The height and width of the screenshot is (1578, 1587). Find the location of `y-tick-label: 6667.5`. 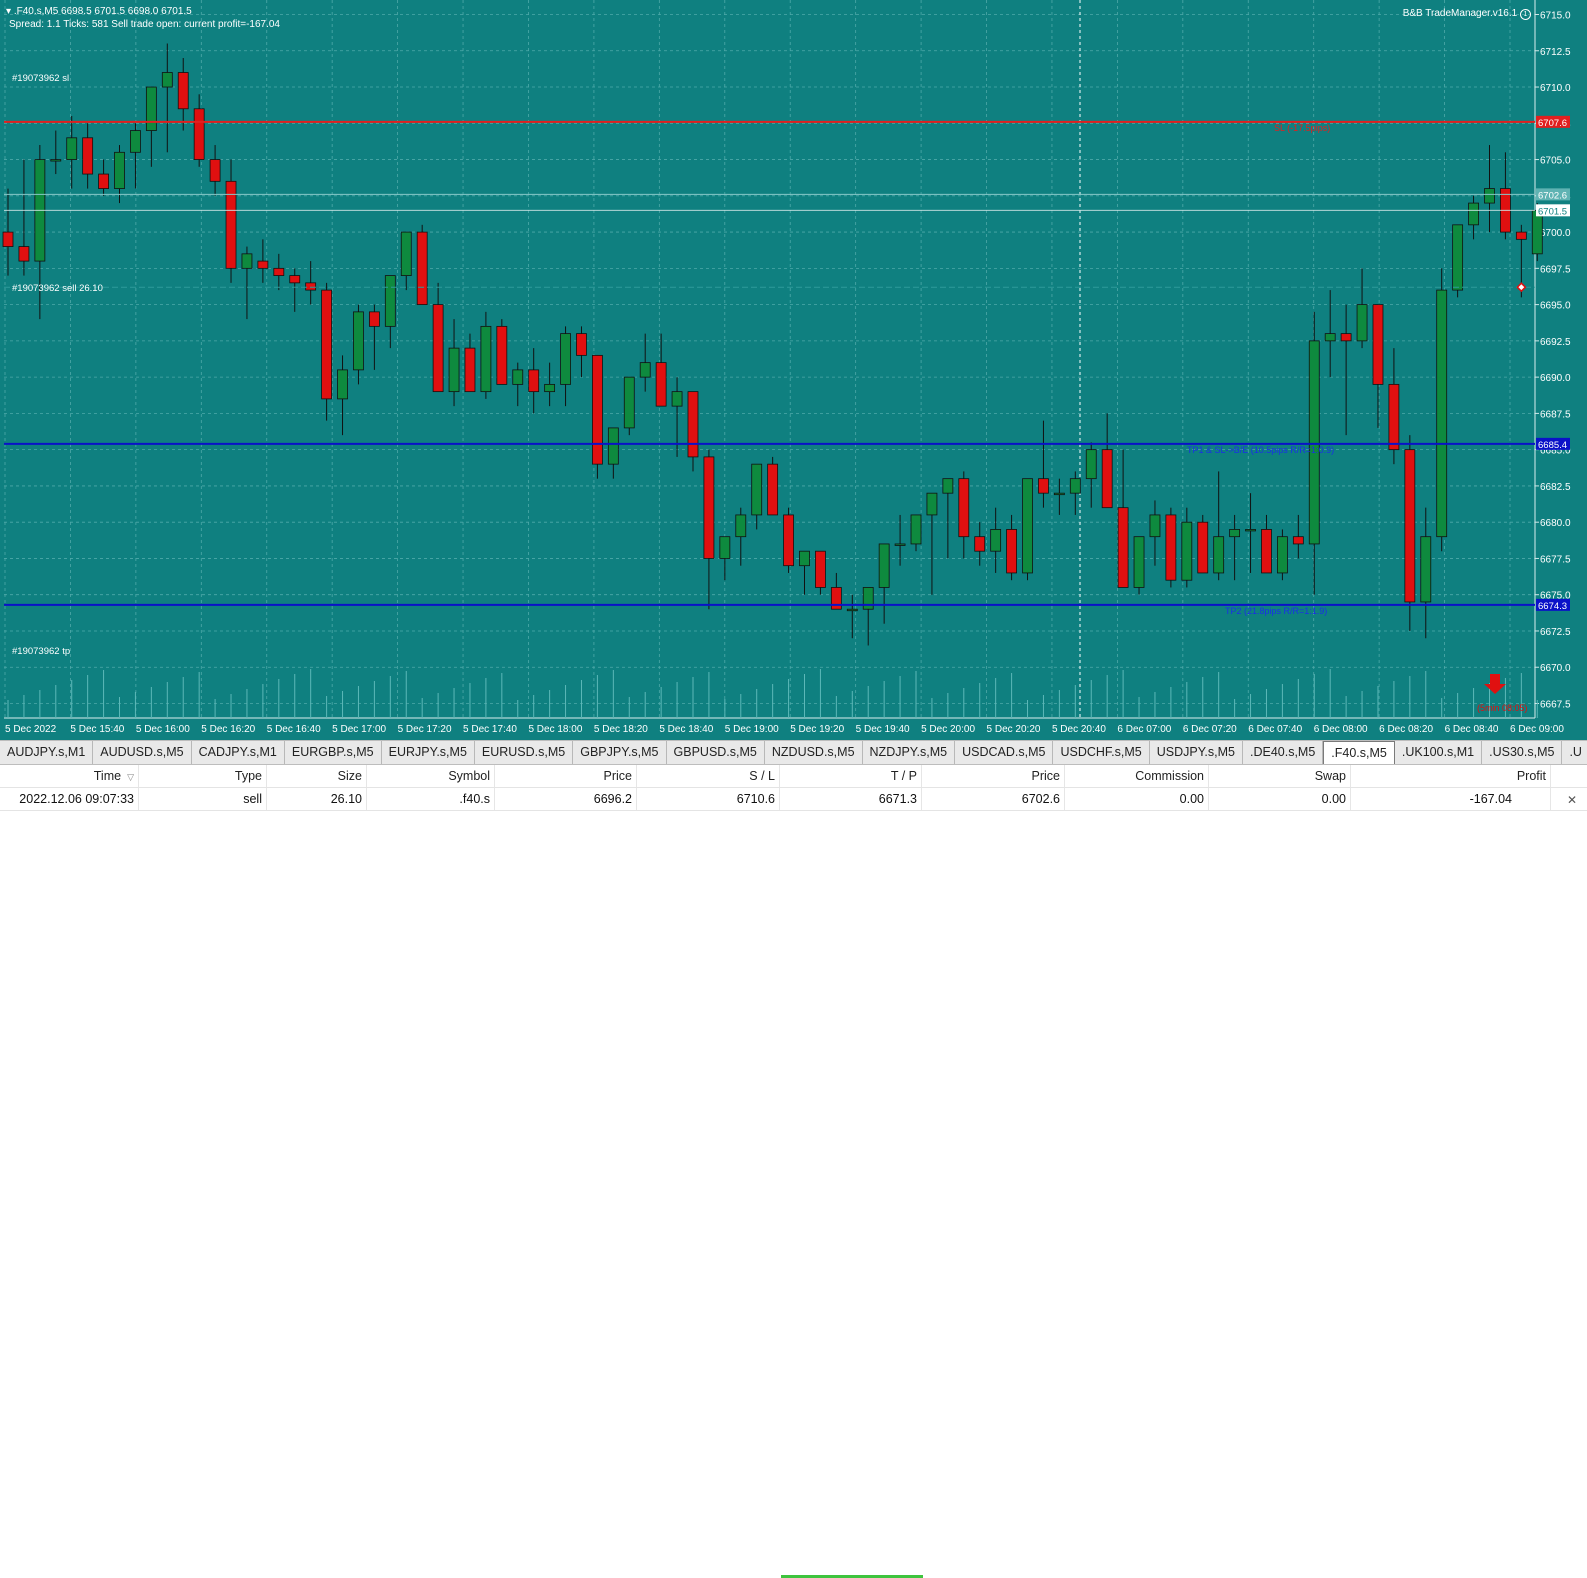

y-tick-label: 6667.5 is located at coordinates (1555, 704).